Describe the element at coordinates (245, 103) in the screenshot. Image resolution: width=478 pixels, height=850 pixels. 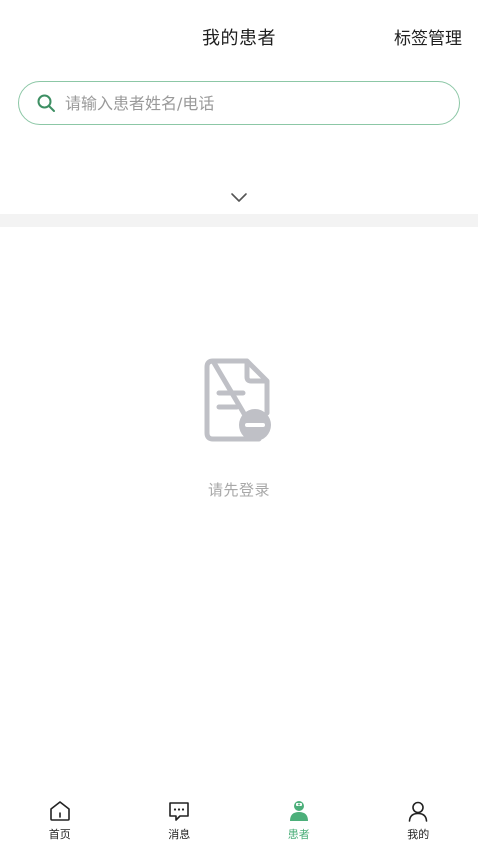
I see `search-input` at that location.